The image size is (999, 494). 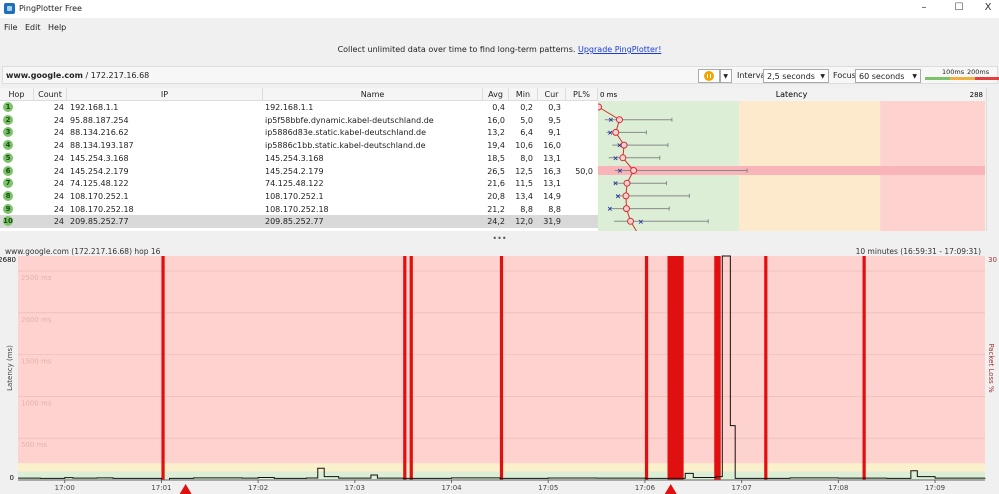 What do you see at coordinates (935, 488) in the screenshot?
I see `x-tick-label: 17:09` at bounding box center [935, 488].